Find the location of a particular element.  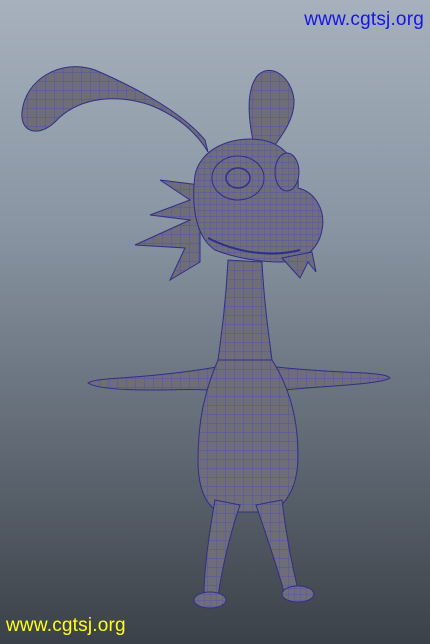

left-arm is located at coordinates (155, 379).